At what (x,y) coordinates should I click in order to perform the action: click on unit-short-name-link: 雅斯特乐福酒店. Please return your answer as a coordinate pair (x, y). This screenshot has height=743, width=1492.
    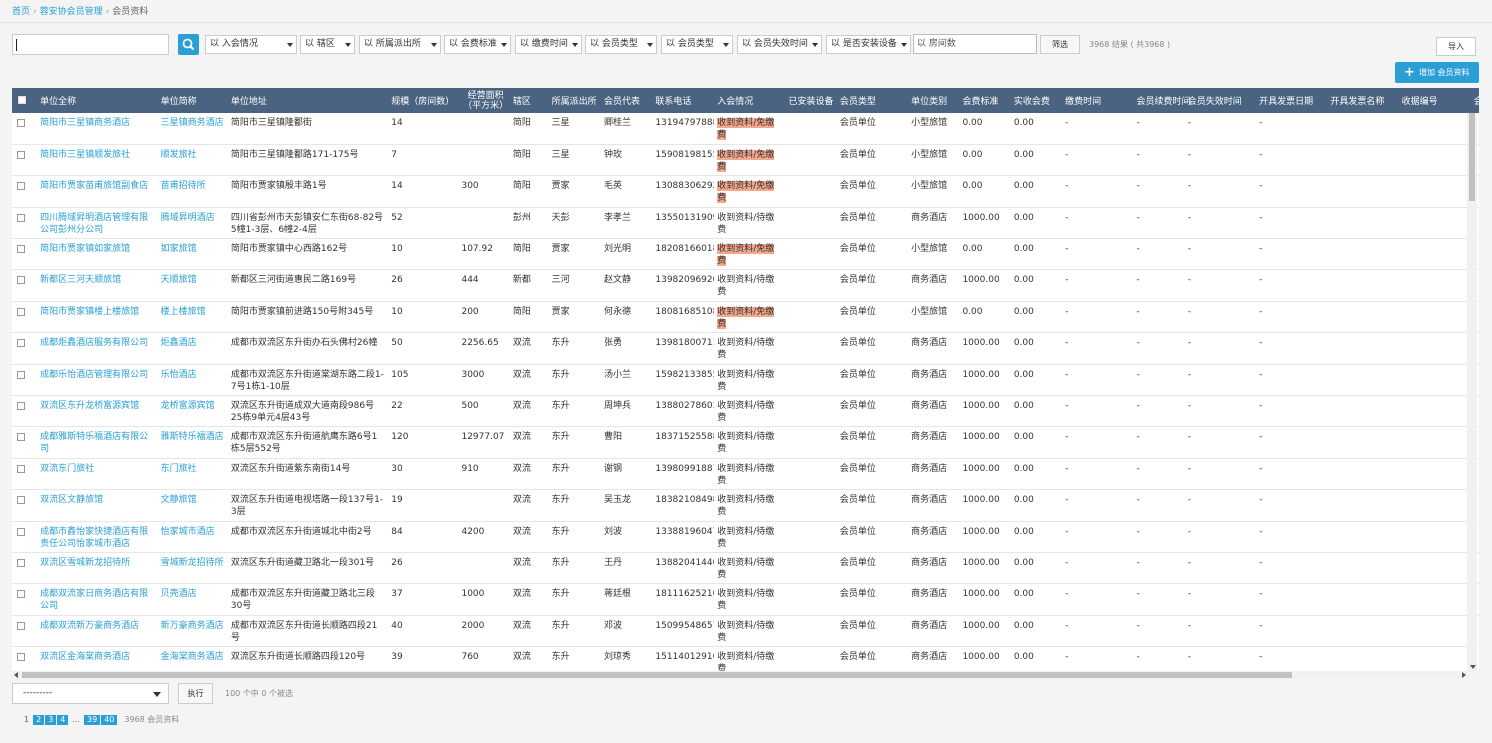
    Looking at the image, I should click on (193, 442).